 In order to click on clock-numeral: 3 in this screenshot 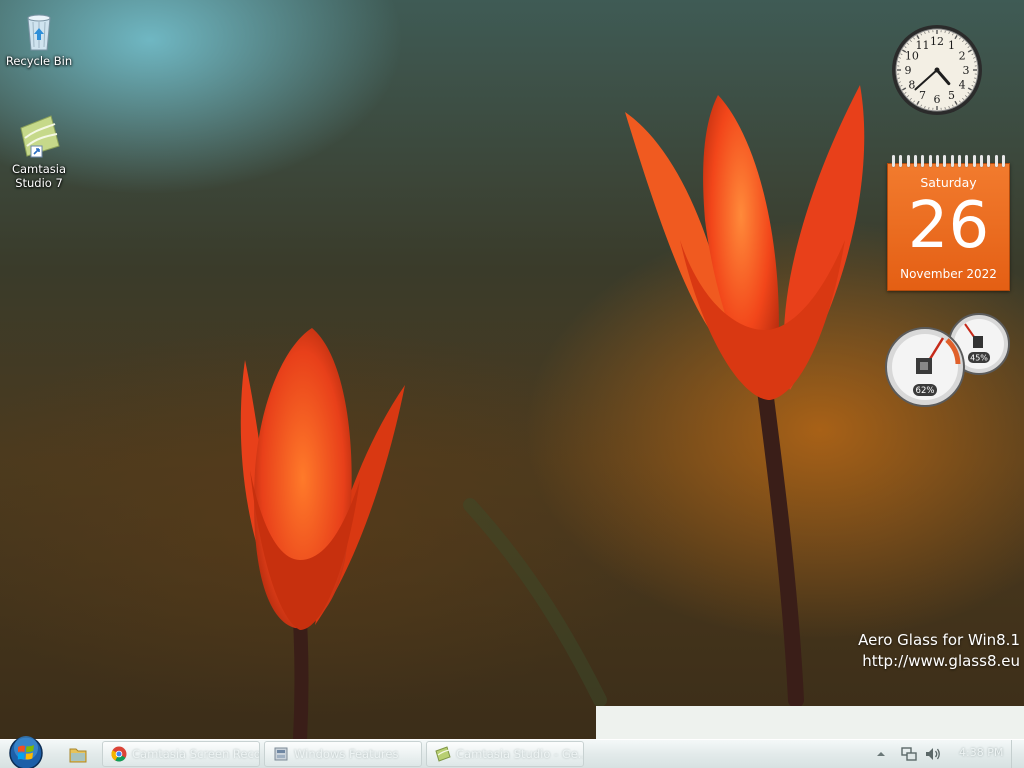, I will do `click(966, 70)`.